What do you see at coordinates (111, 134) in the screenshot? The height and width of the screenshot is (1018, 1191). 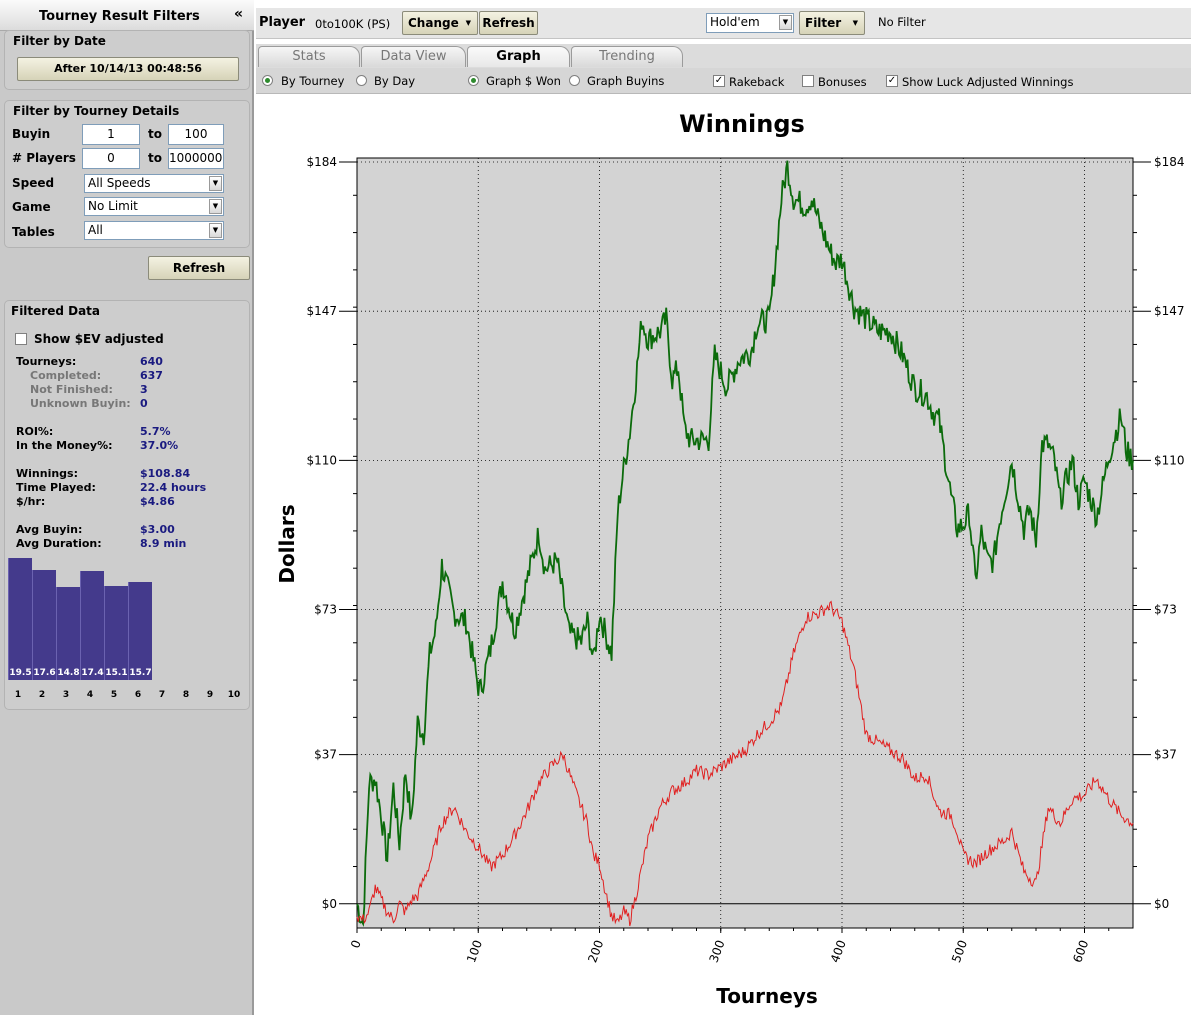 I see `buyin-from-input: 1` at bounding box center [111, 134].